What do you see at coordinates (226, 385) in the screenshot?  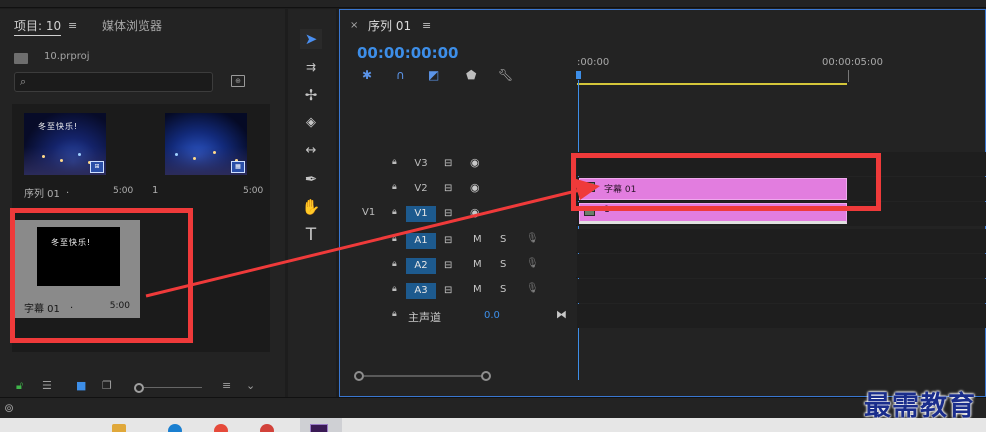 I see `sort-icon: ≡` at bounding box center [226, 385].